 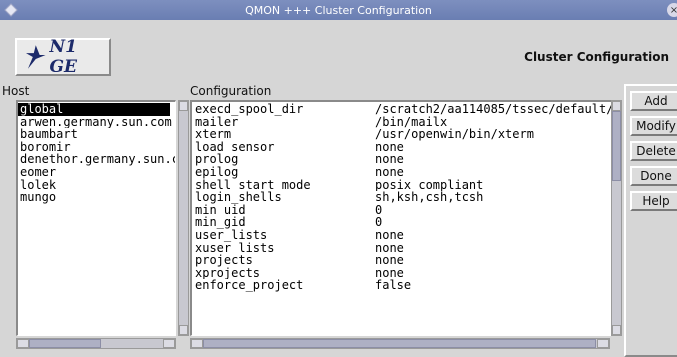 I want to click on host-list-item: eomer, so click(x=96, y=172).